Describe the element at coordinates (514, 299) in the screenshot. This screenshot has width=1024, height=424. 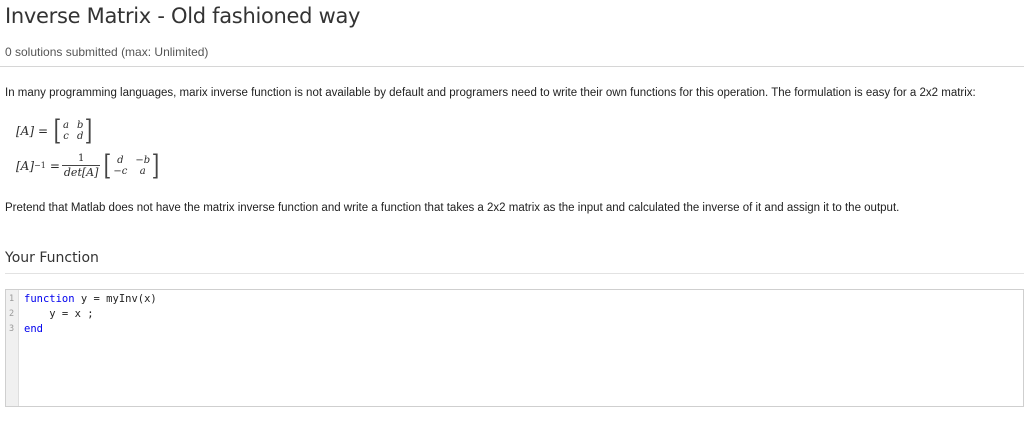
I see `code-line: 1 function y = myInv(x)` at that location.